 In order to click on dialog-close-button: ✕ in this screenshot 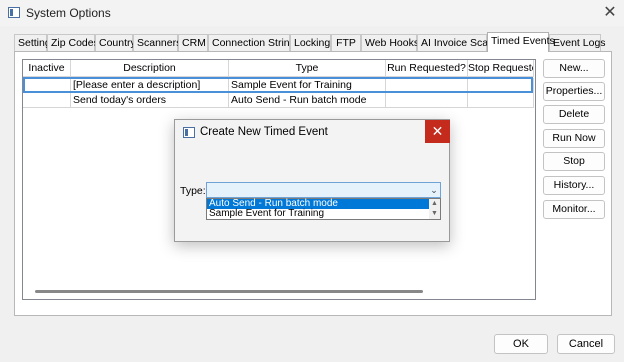, I will do `click(437, 131)`.